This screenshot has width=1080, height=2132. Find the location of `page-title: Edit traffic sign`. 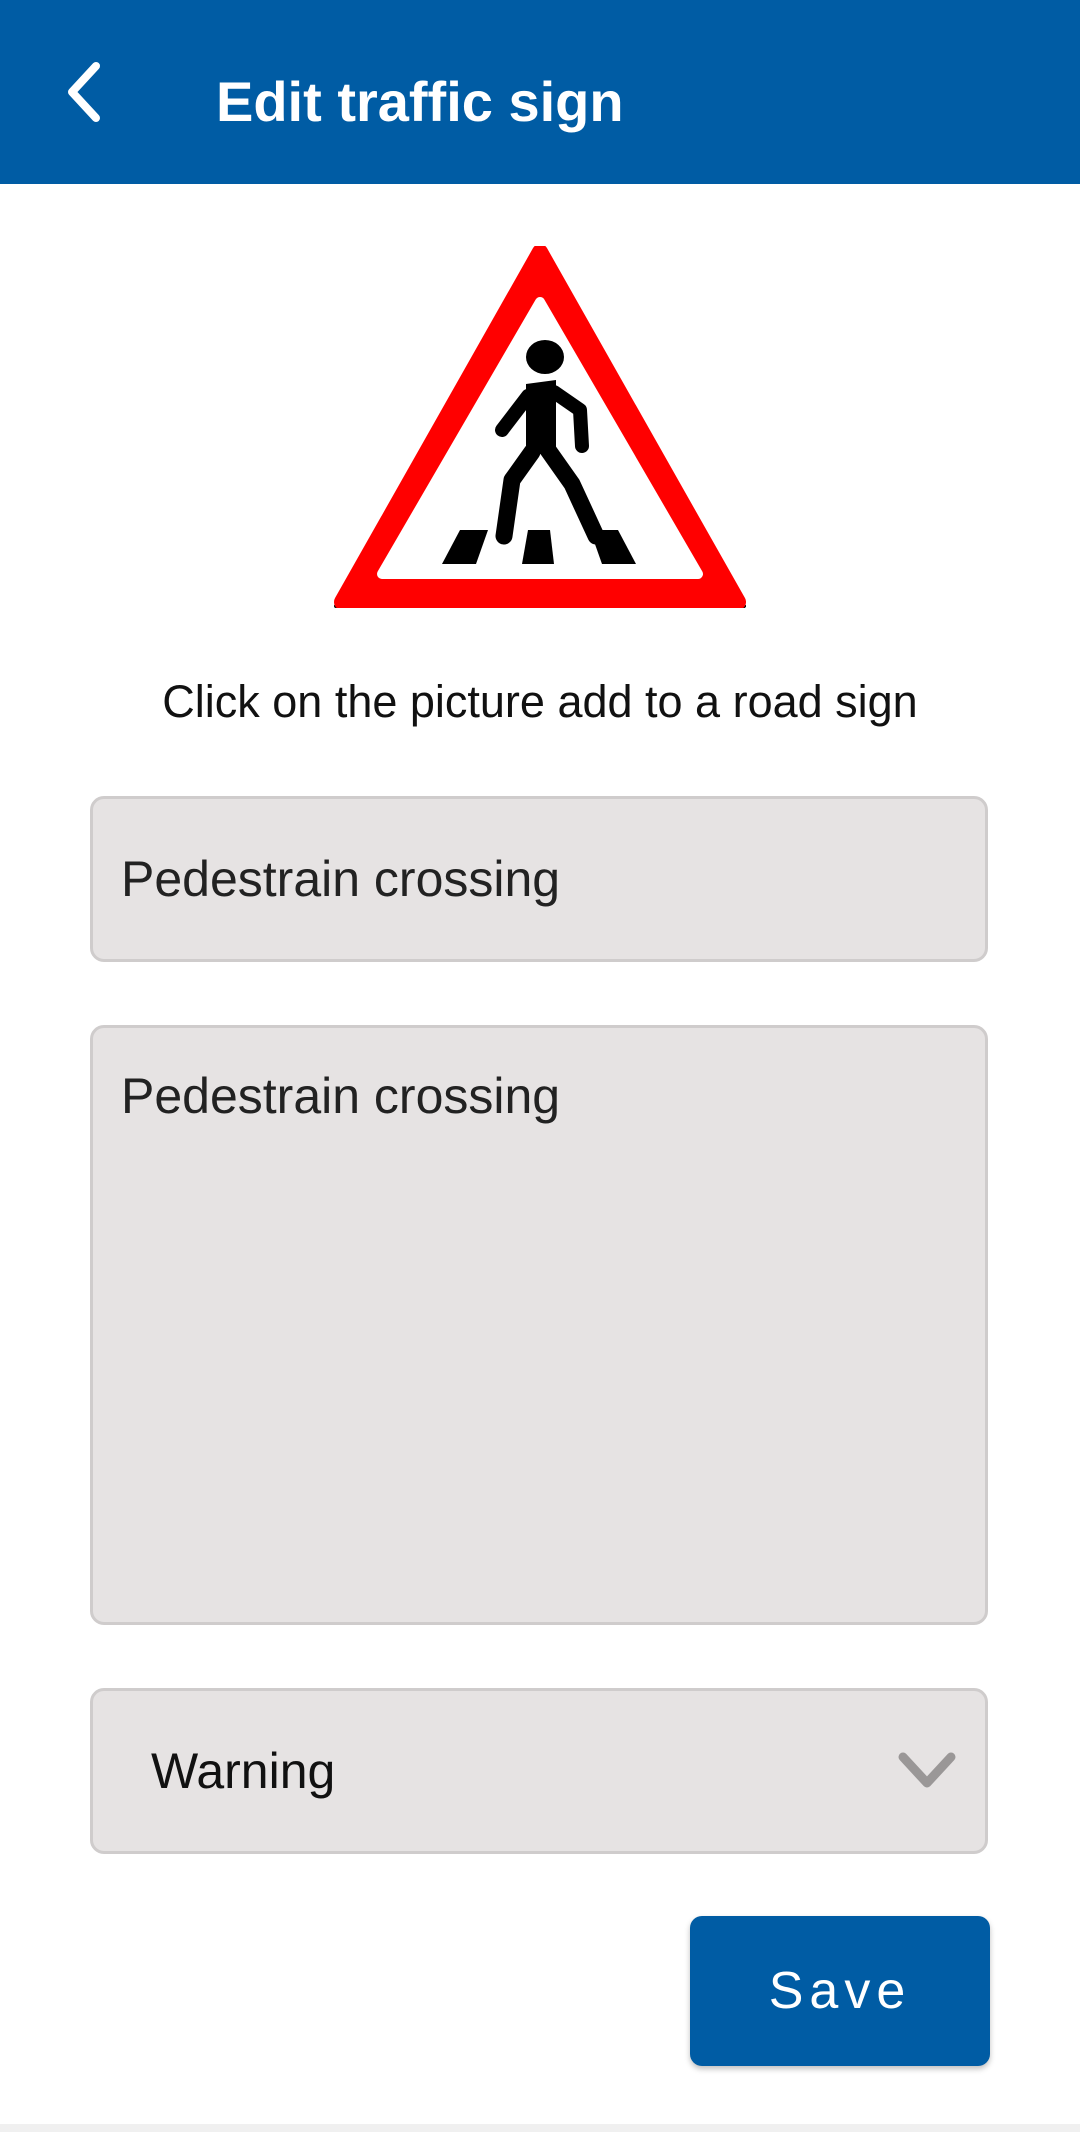

page-title: Edit traffic sign is located at coordinates (420, 101).